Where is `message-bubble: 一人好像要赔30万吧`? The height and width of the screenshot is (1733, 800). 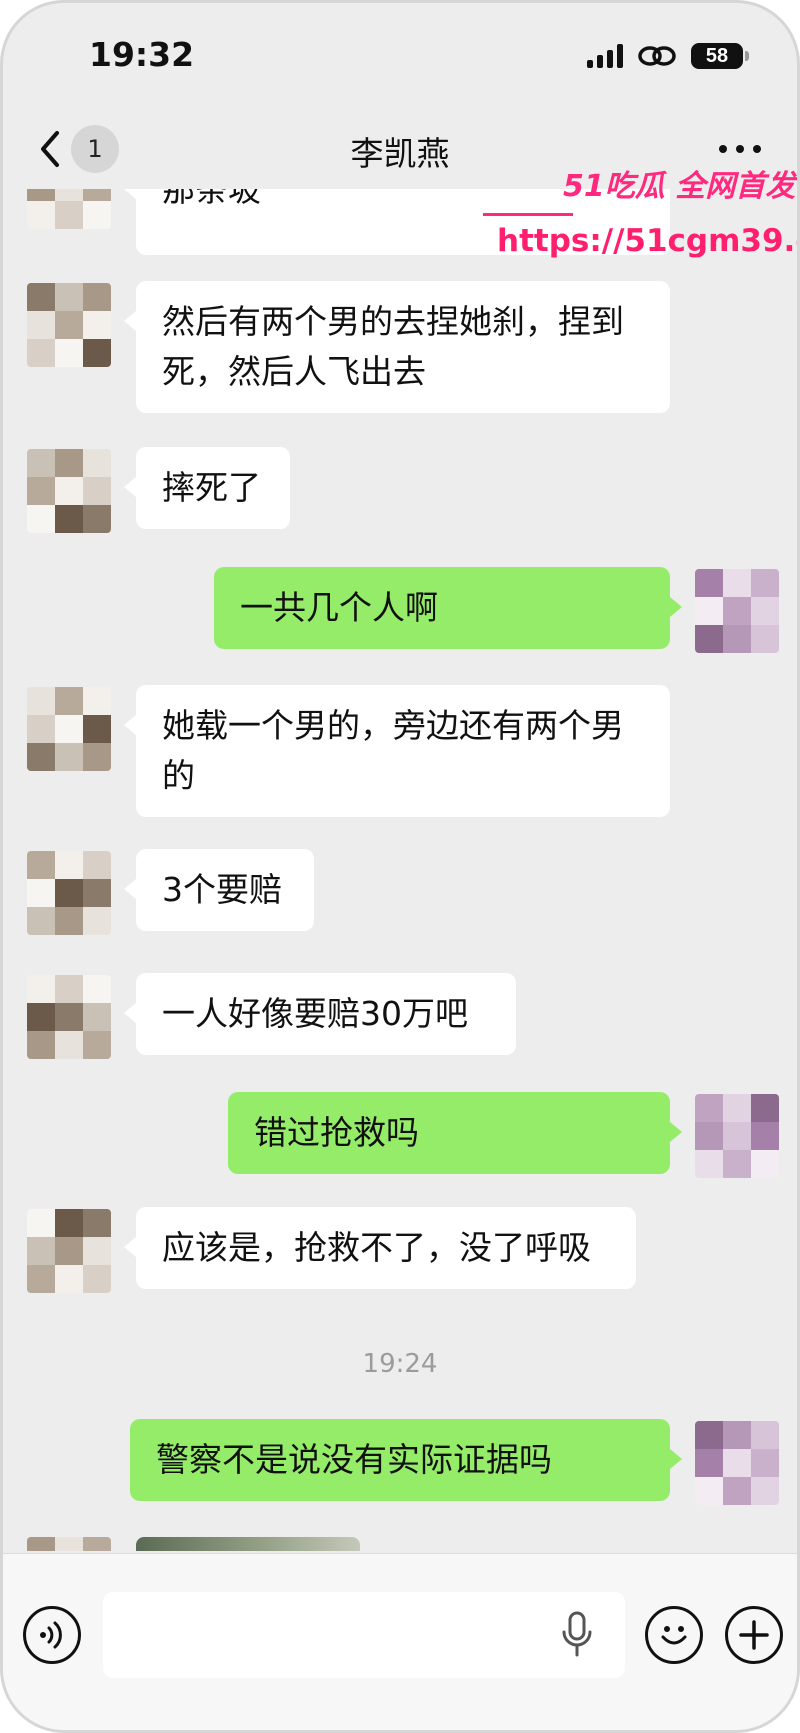
message-bubble: 一人好像要赔30万吧 is located at coordinates (320, 1014).